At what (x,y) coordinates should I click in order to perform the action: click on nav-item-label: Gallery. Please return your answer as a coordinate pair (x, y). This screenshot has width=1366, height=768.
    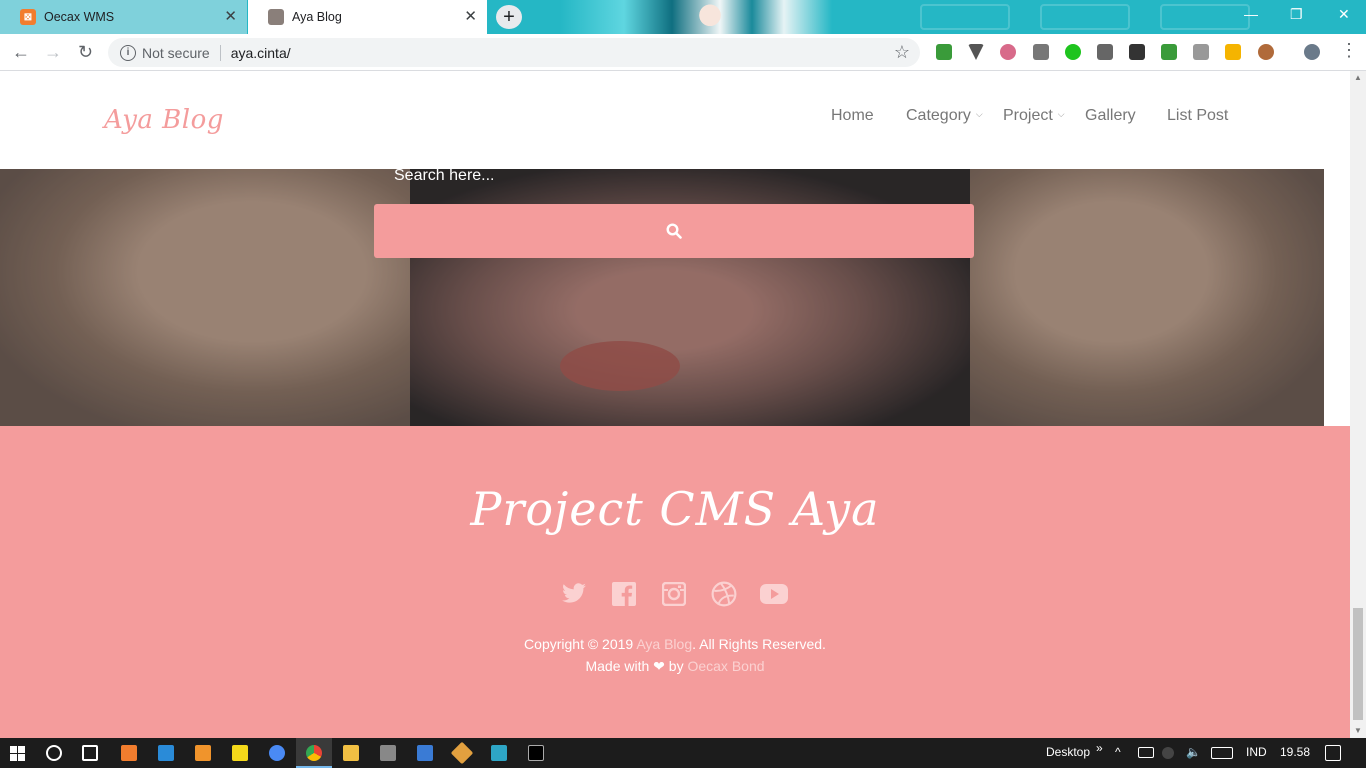
    Looking at the image, I should click on (1110, 115).